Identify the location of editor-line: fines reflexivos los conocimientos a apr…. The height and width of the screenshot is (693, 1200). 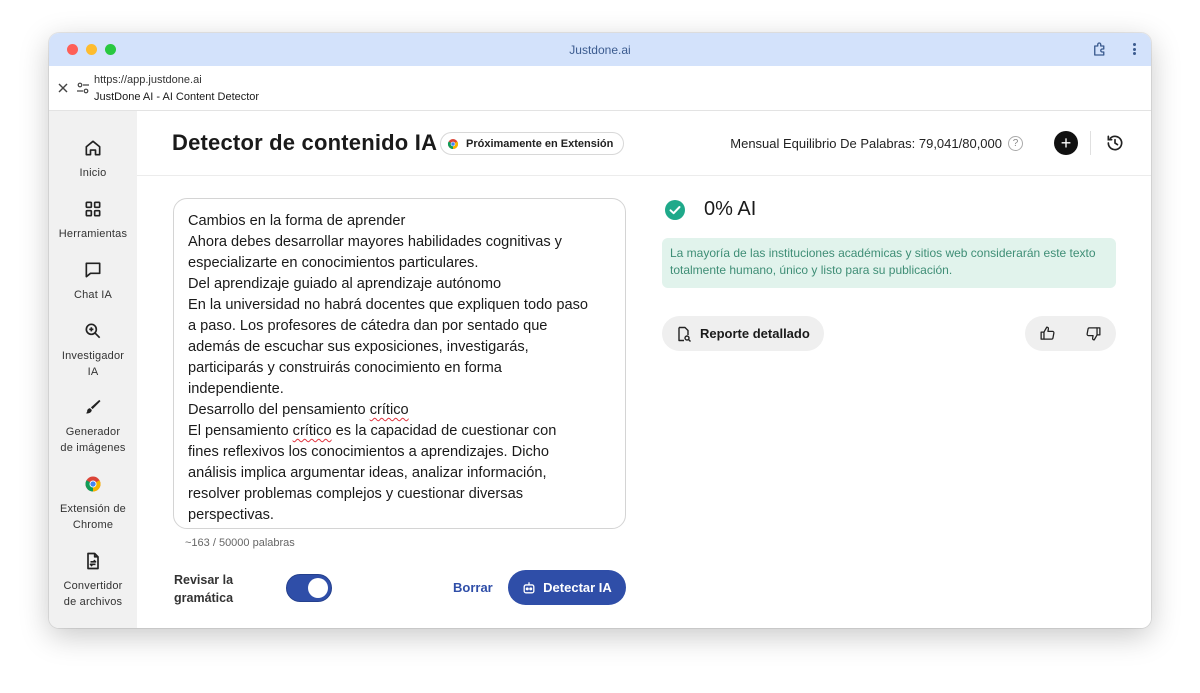
(368, 452).